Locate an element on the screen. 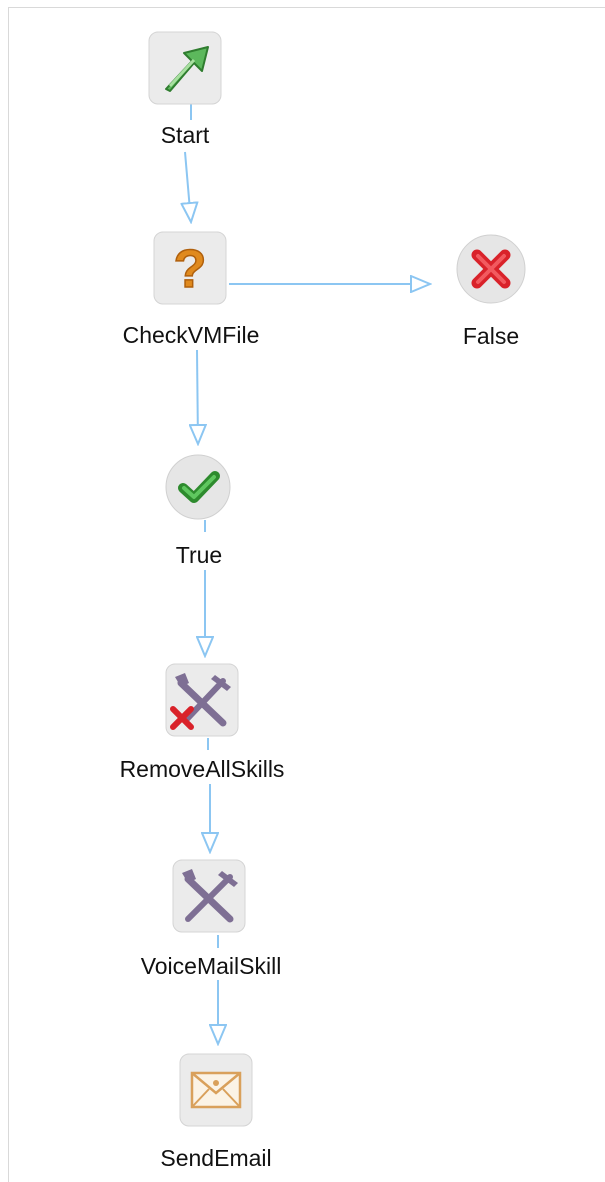  tools-remove-icon is located at coordinates (202, 700).